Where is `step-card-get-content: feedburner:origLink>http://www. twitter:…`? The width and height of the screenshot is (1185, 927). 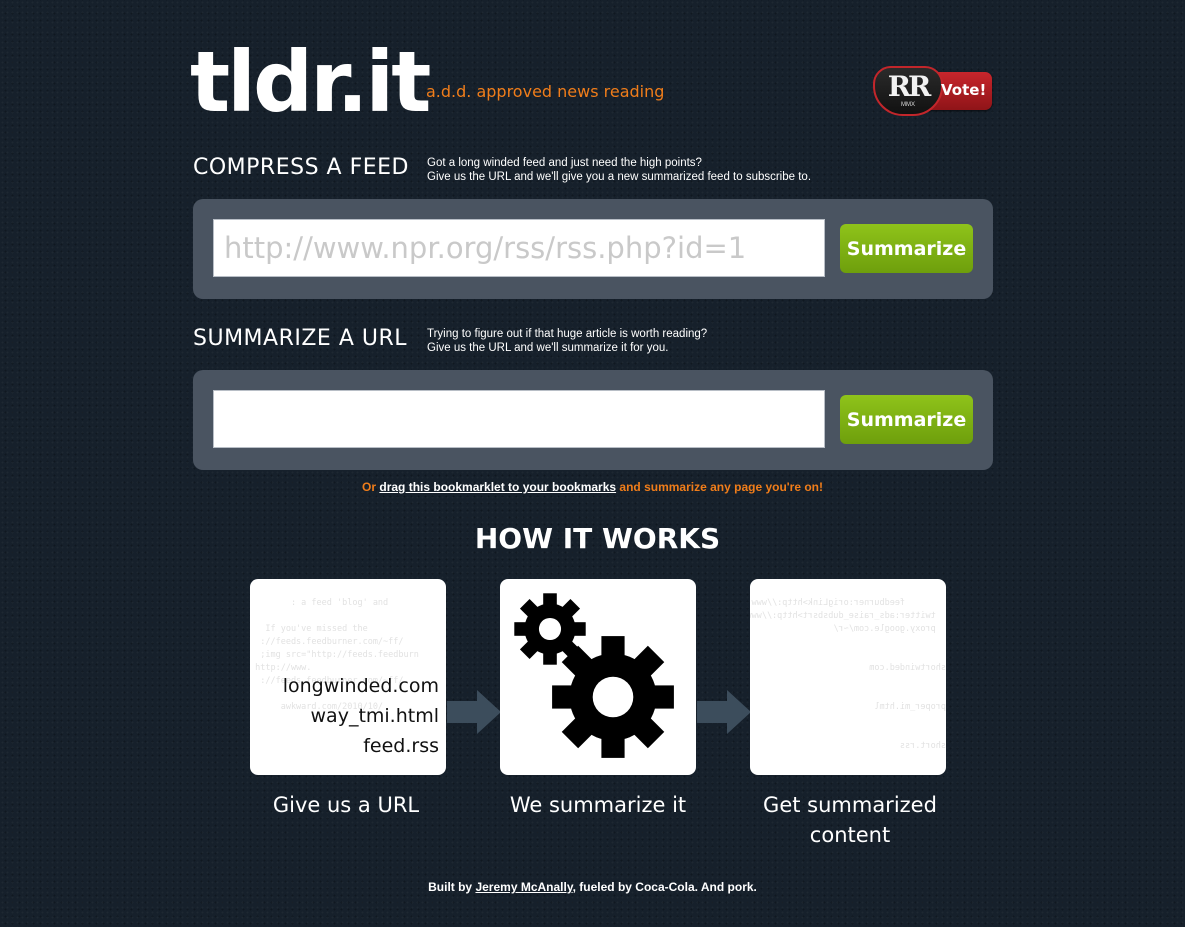 step-card-get-content: feedburner:origLink>http://www. twitter:… is located at coordinates (848, 677).